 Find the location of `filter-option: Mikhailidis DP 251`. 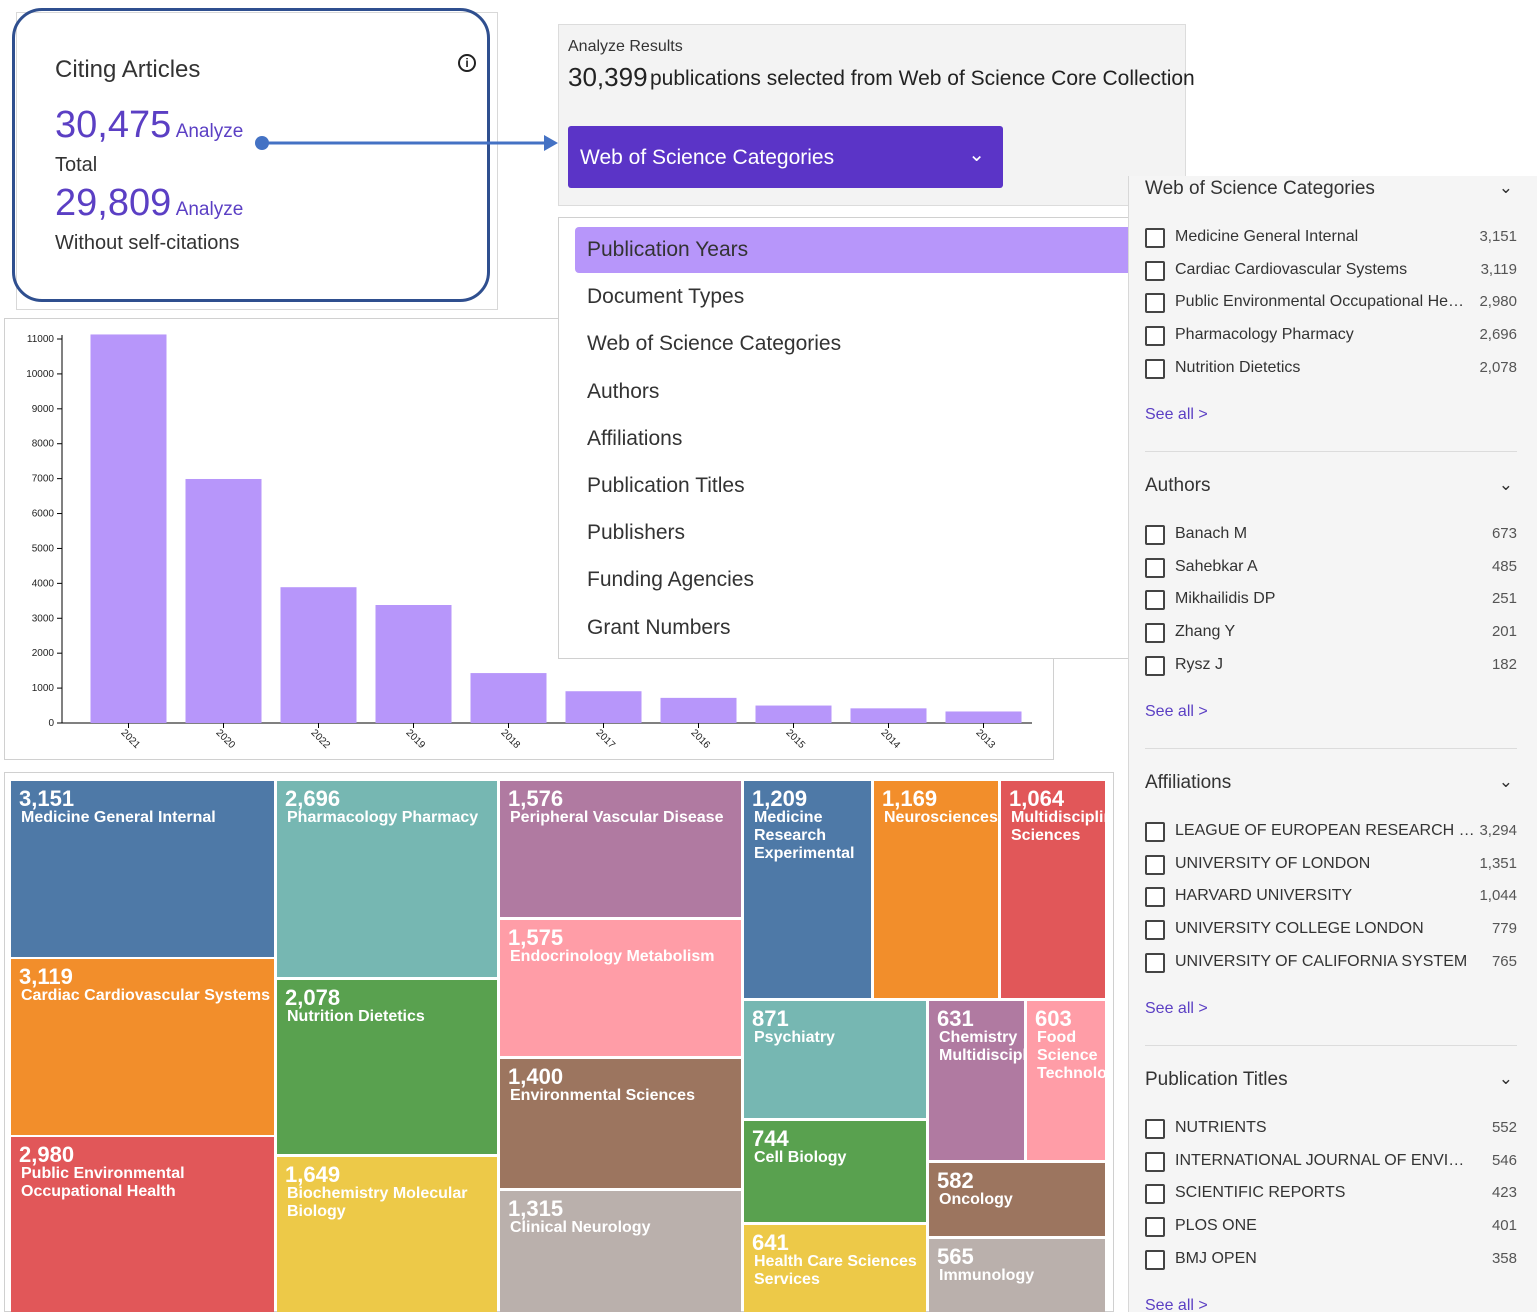

filter-option: Mikhailidis DP 251 is located at coordinates (1331, 601).